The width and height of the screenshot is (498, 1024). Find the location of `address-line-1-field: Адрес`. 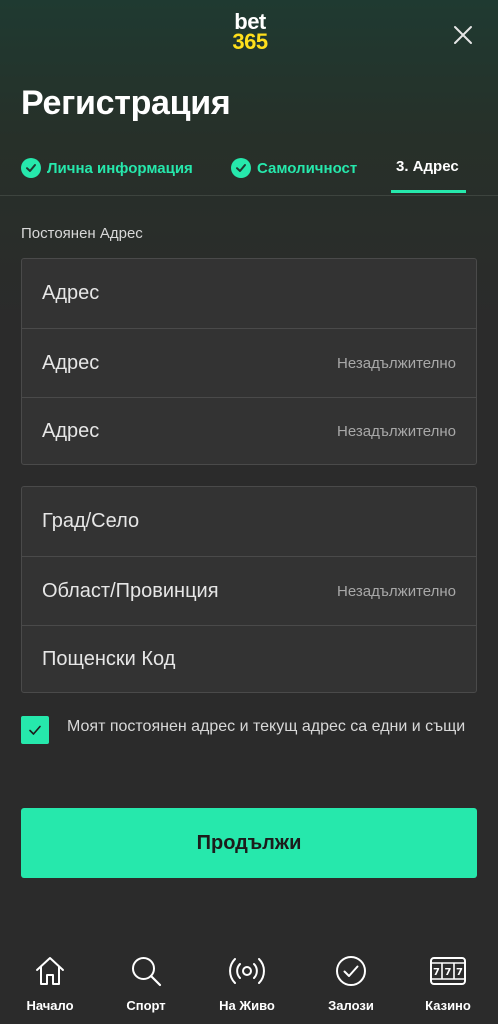

address-line-1-field: Адрес is located at coordinates (249, 293).